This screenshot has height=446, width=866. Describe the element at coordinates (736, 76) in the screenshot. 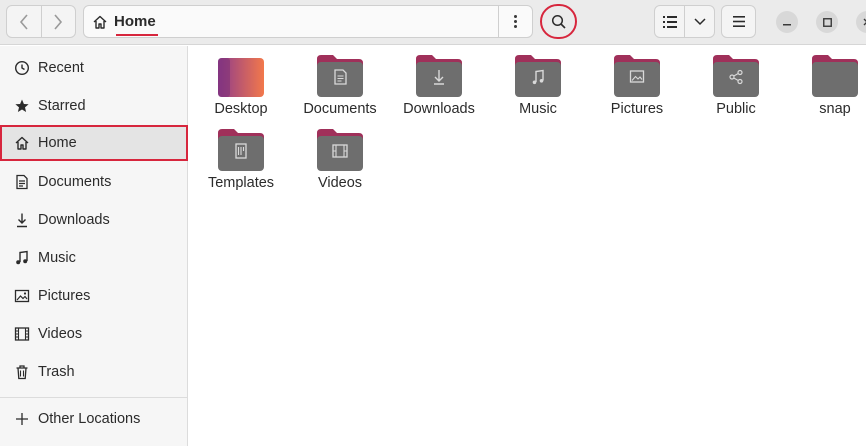

I see `public-folder-icon` at that location.